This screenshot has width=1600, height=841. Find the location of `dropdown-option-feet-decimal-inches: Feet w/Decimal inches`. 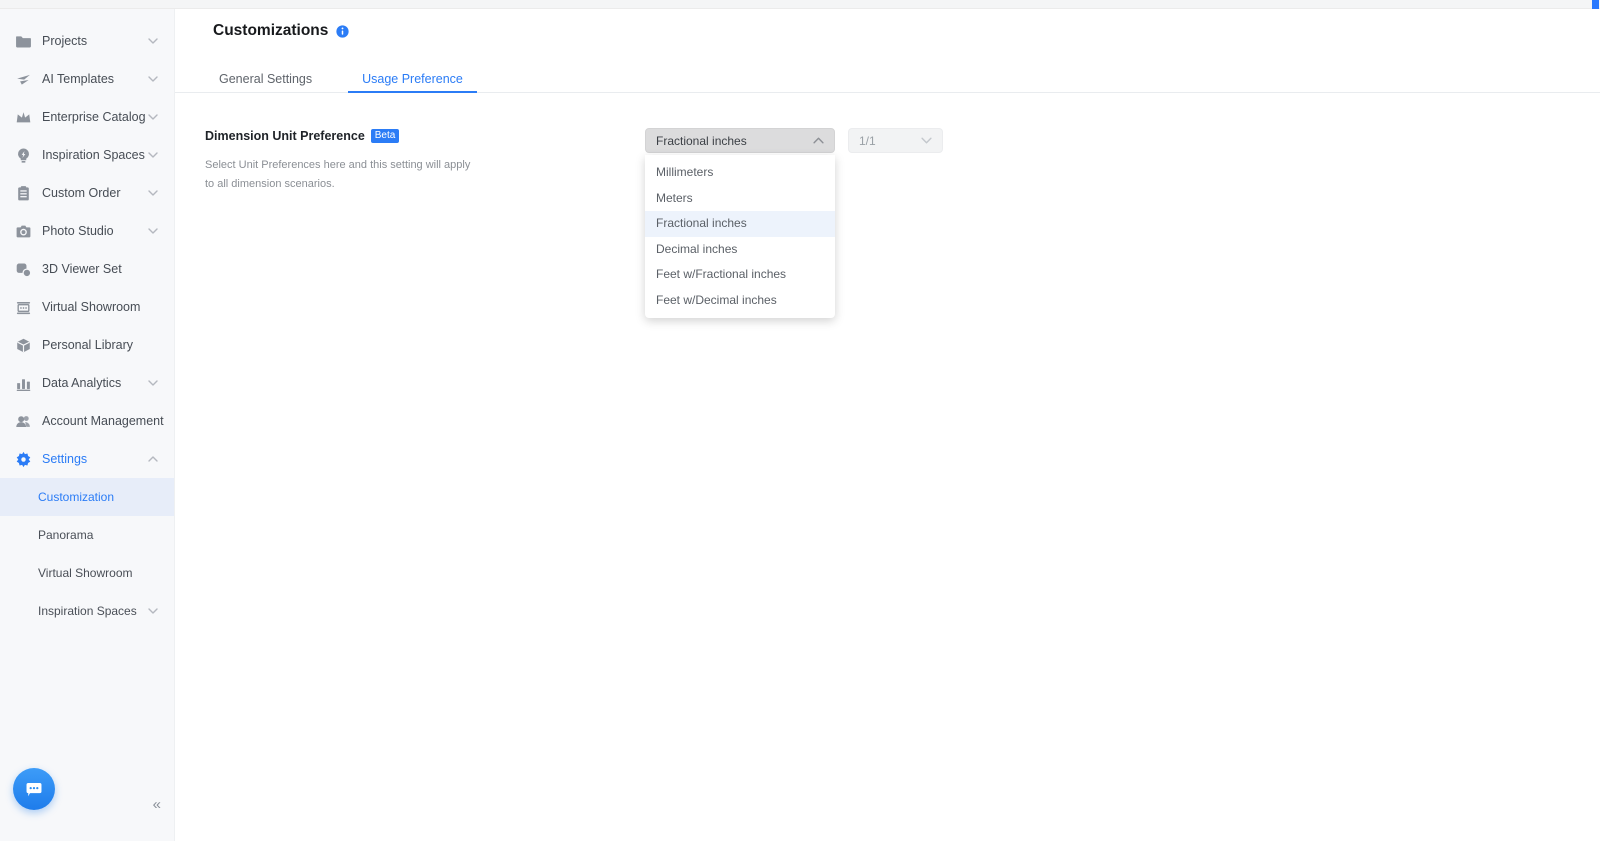

dropdown-option-feet-decimal-inches: Feet w/Decimal inches is located at coordinates (740, 301).